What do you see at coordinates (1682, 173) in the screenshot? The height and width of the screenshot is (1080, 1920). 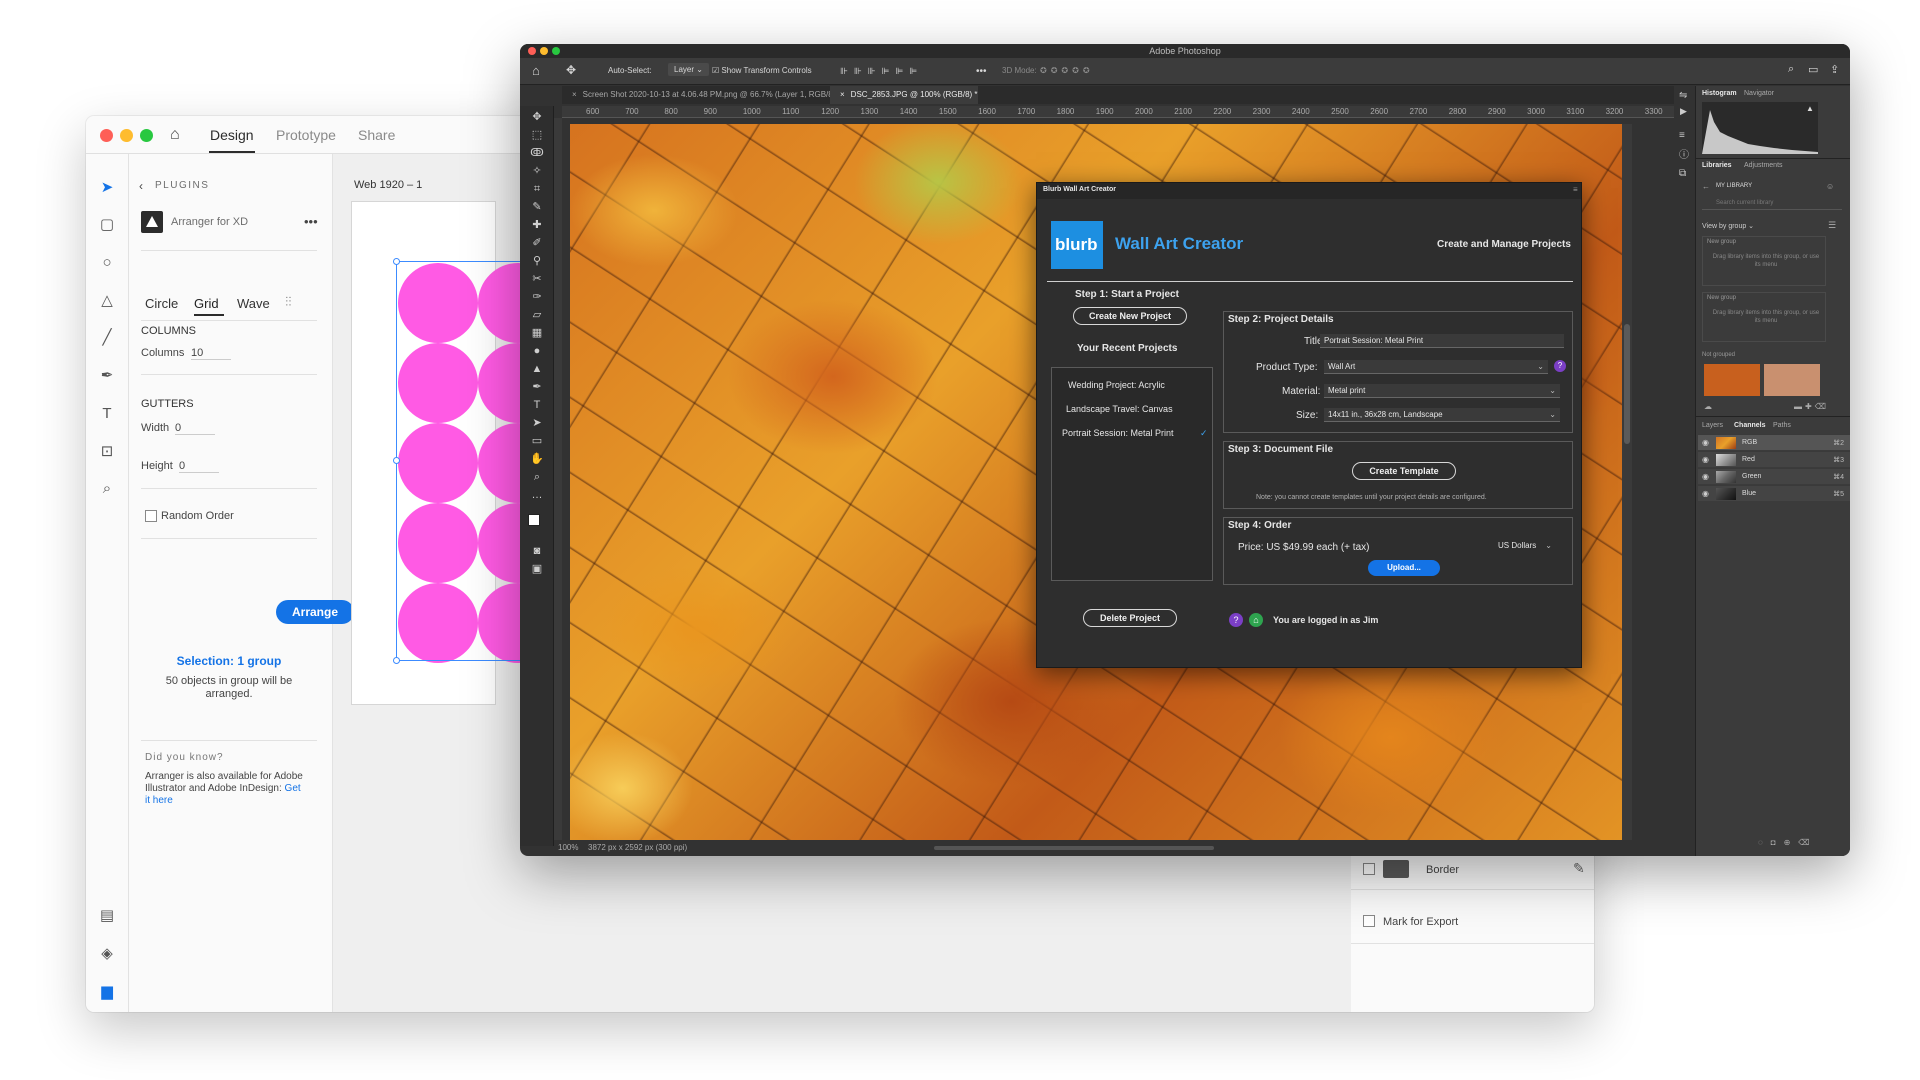 I see `plugins-icon: ⧉` at bounding box center [1682, 173].